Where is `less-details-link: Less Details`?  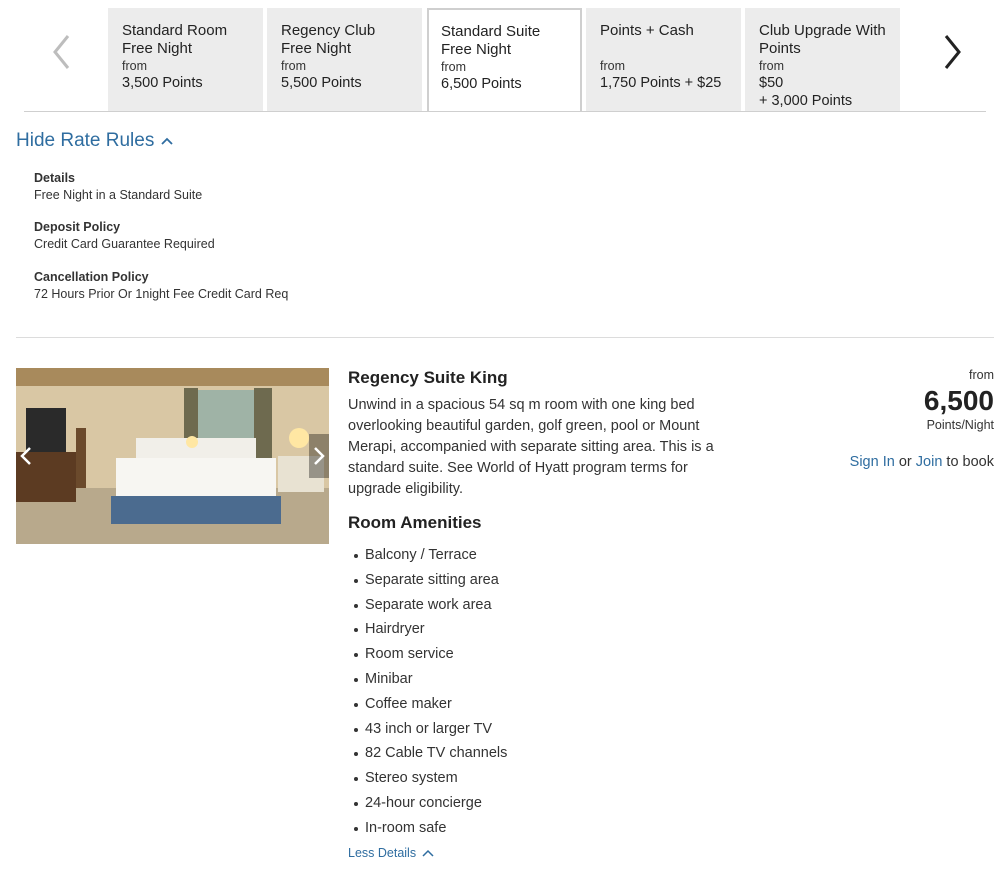
less-details-link: Less Details is located at coordinates (391, 853).